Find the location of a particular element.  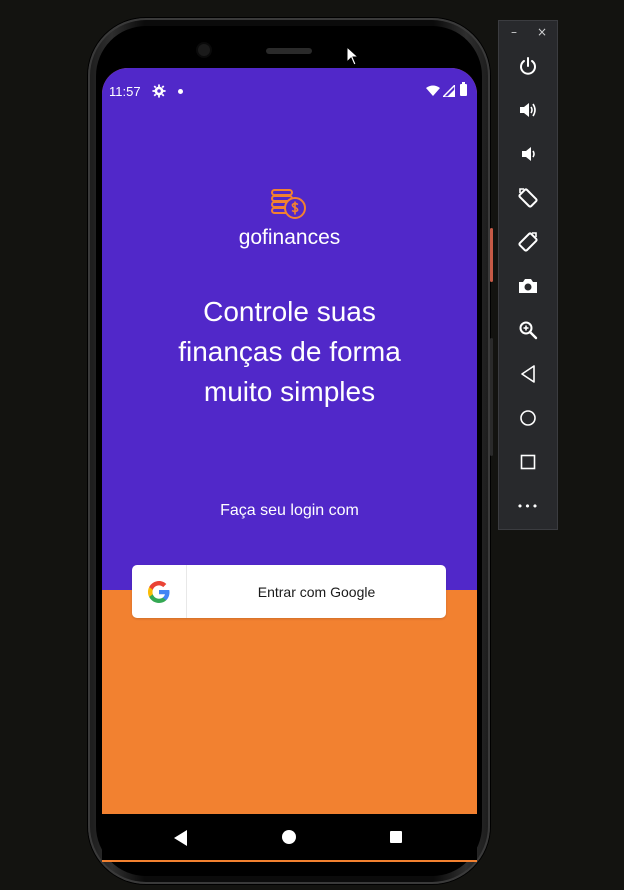

google-icon-container is located at coordinates (159, 591).